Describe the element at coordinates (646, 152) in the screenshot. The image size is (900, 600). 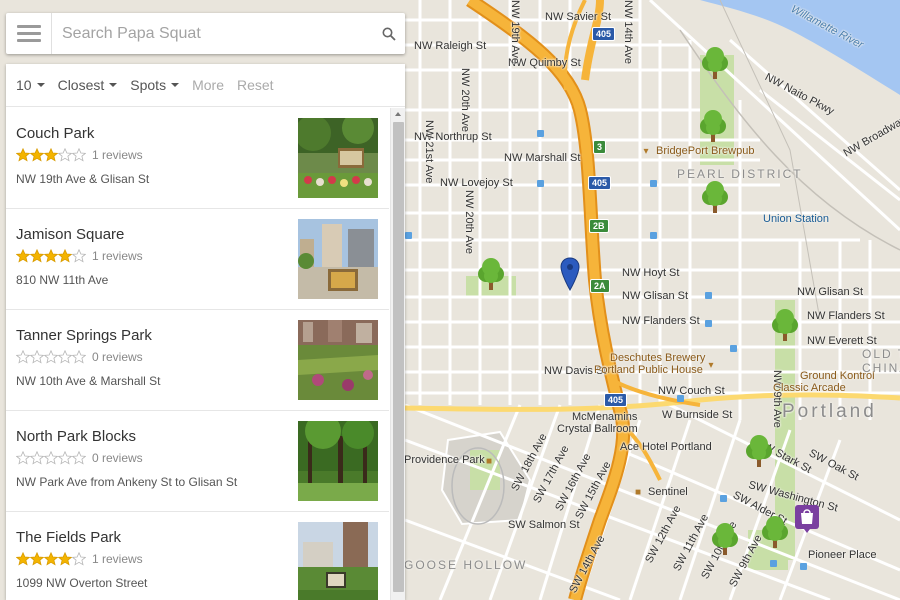
I see `brewpub-icon: ▾` at that location.